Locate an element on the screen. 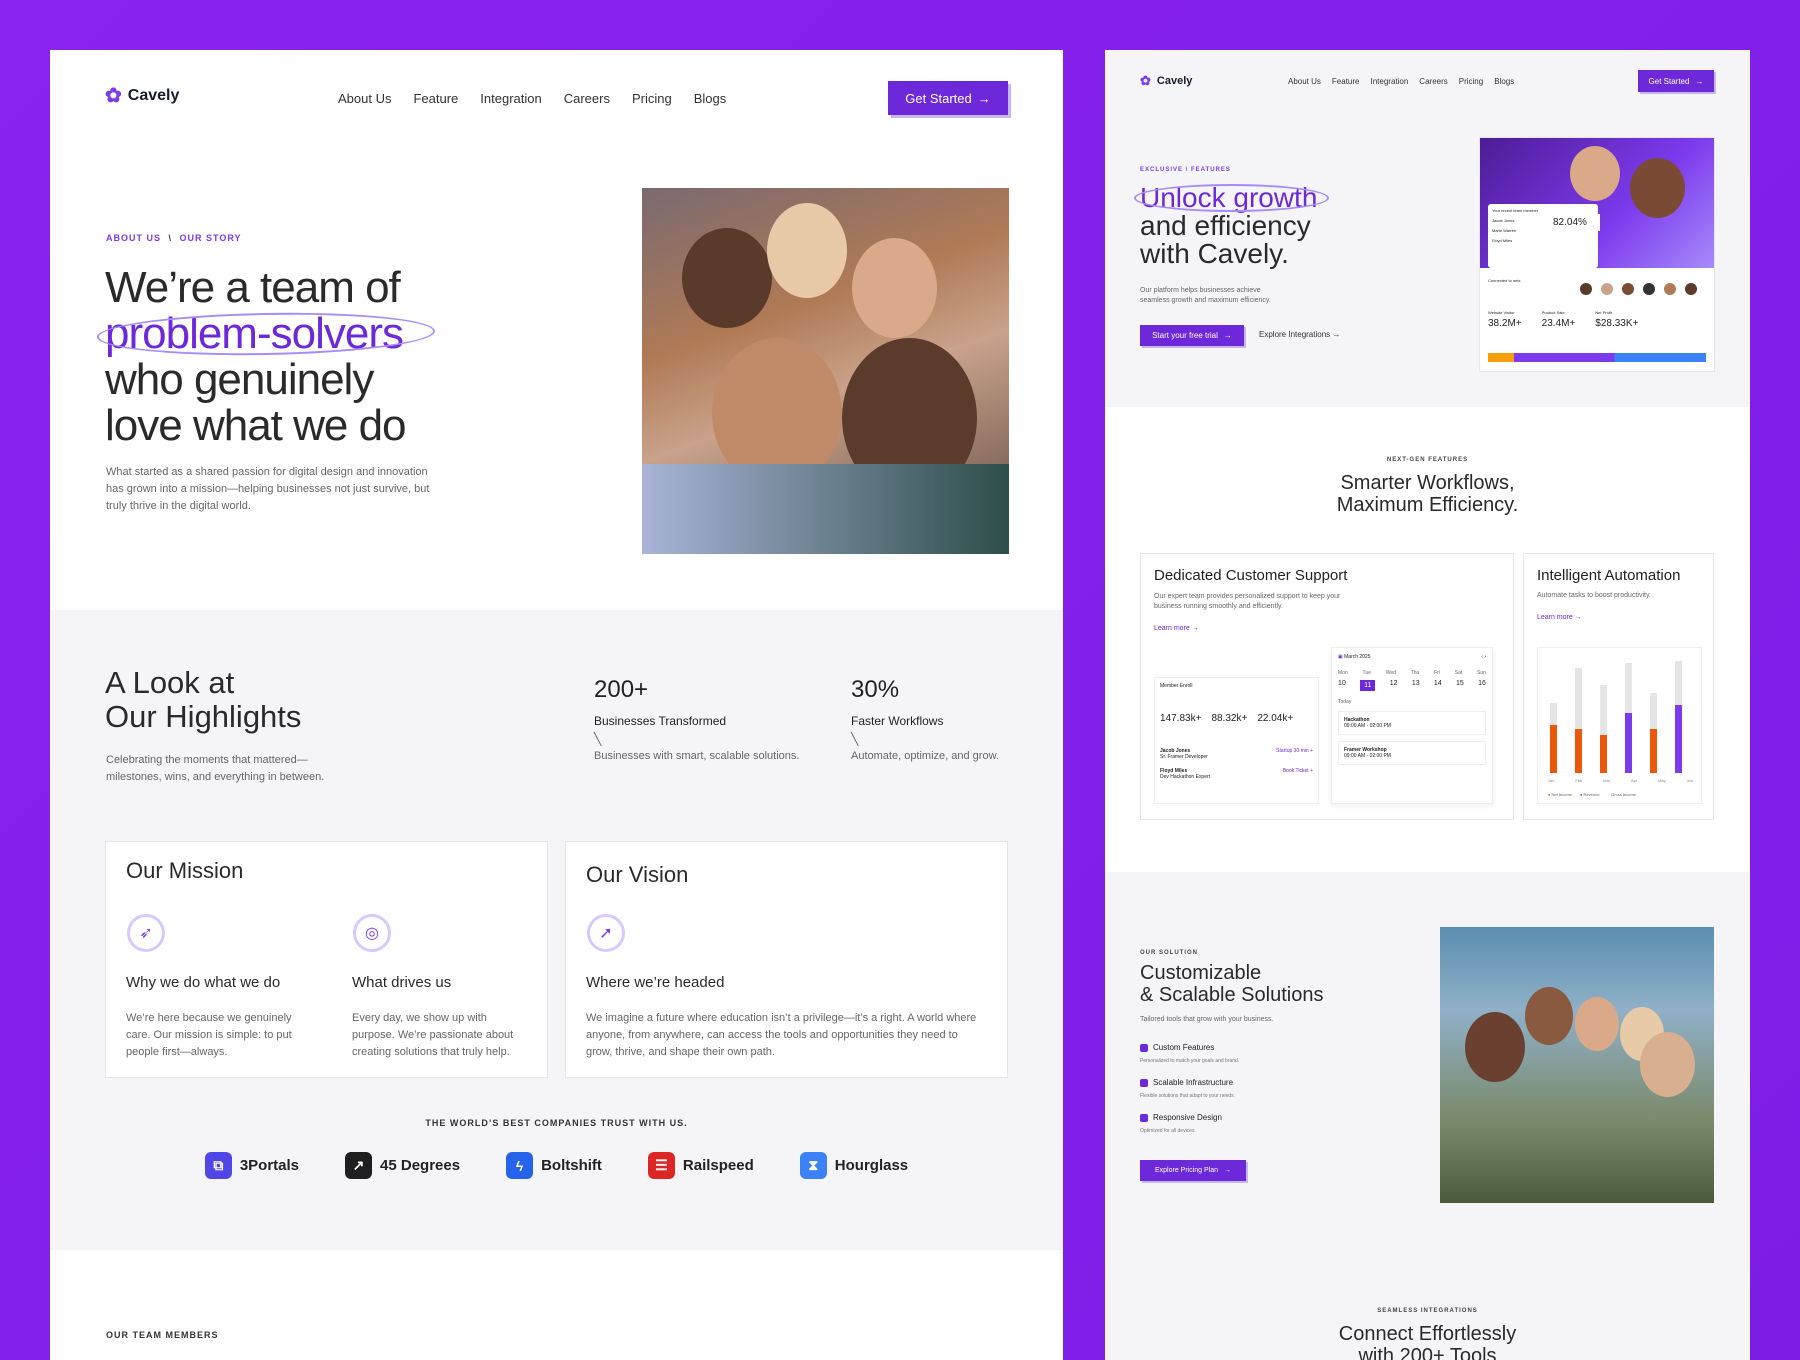 The height and width of the screenshot is (1360, 1800). integrations-eyebrow: SEAMLESS INTEGRATIONS is located at coordinates (1427, 1311).